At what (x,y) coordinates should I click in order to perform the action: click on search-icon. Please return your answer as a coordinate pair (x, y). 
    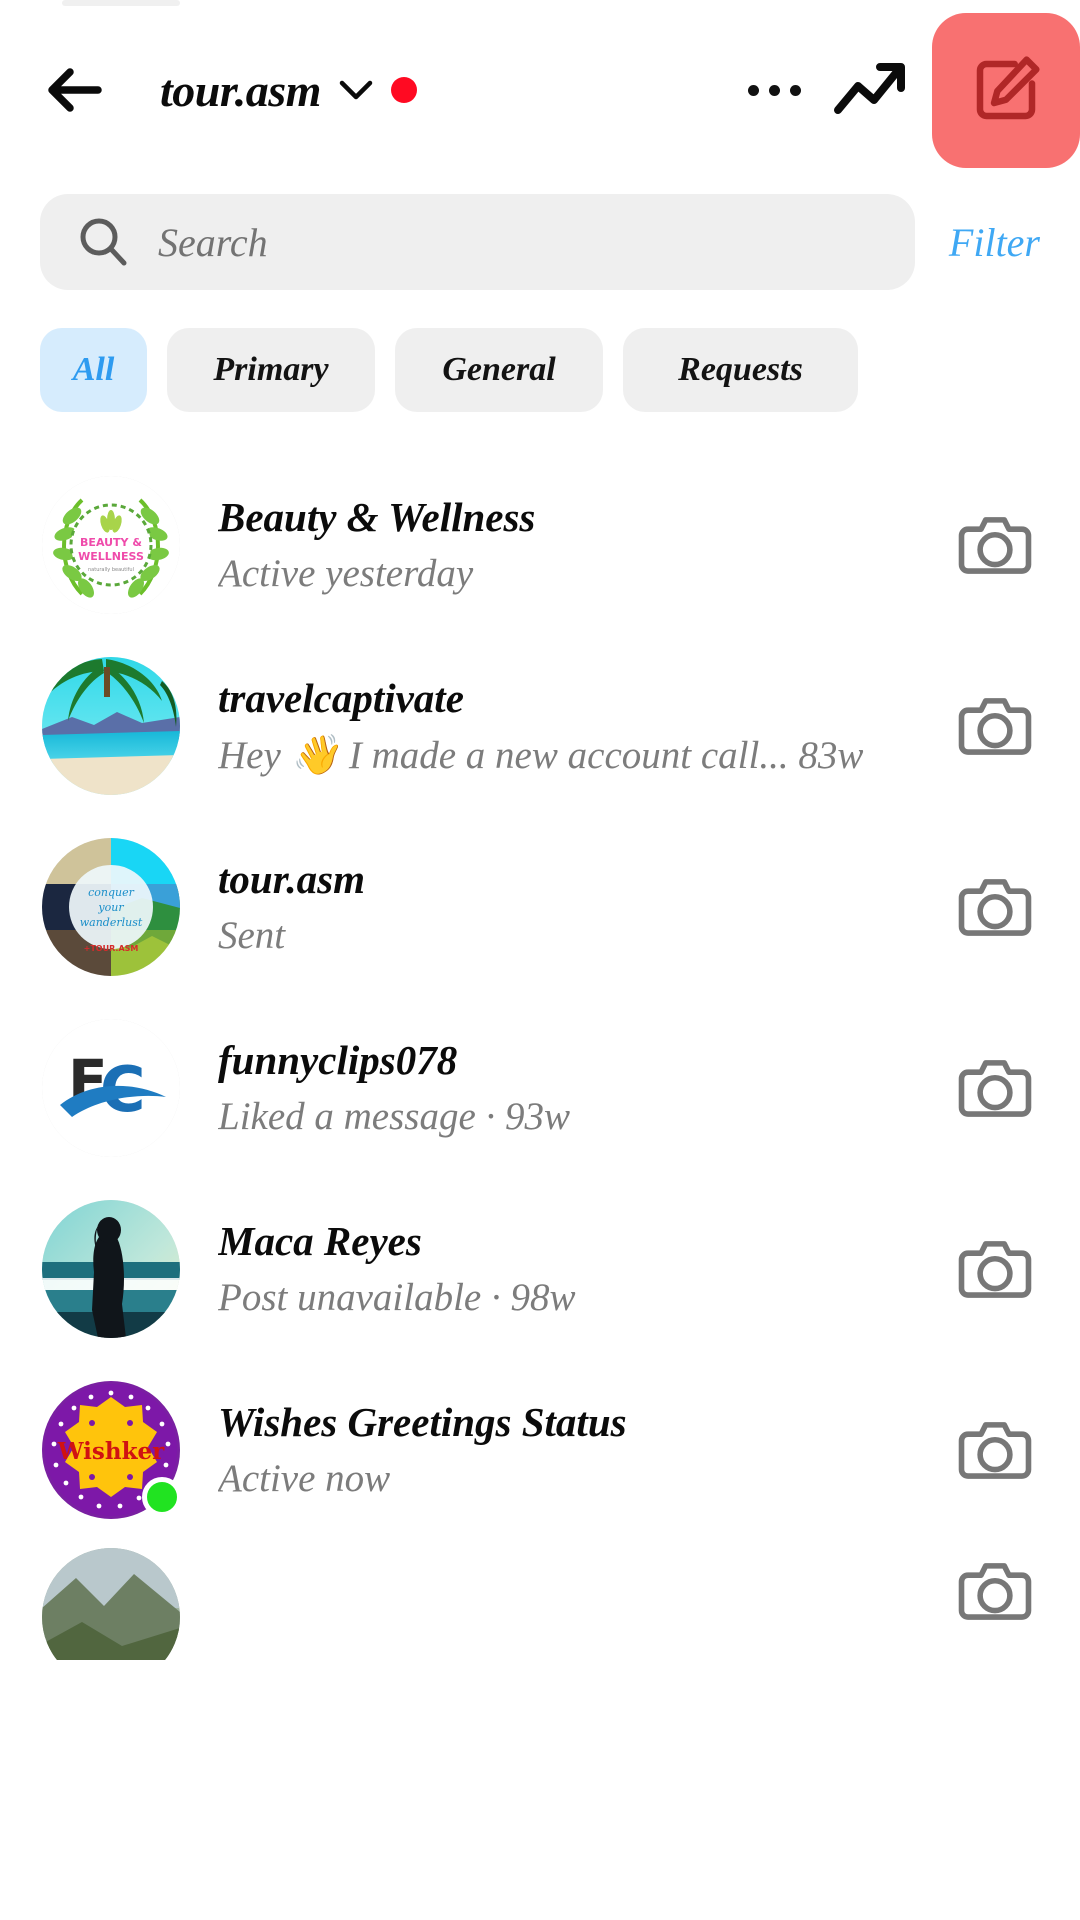
    Looking at the image, I should click on (103, 242).